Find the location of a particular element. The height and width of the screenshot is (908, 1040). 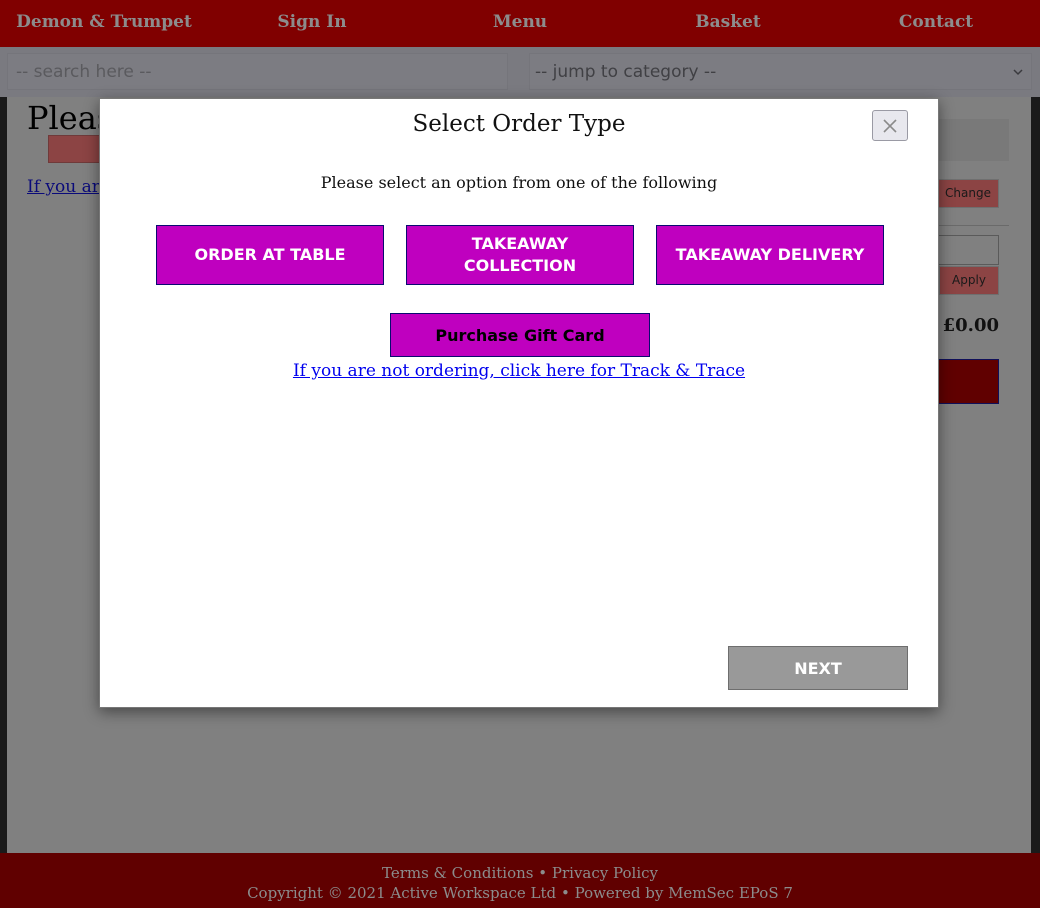

nav-sign-in: Sign In is located at coordinates (312, 23).